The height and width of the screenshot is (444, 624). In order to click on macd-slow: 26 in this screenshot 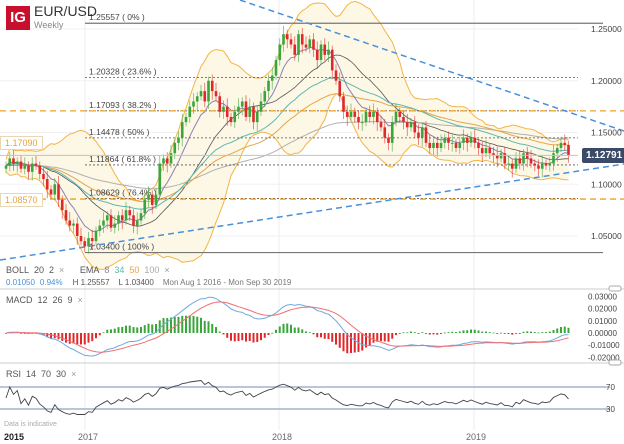, I will do `click(57, 300)`.